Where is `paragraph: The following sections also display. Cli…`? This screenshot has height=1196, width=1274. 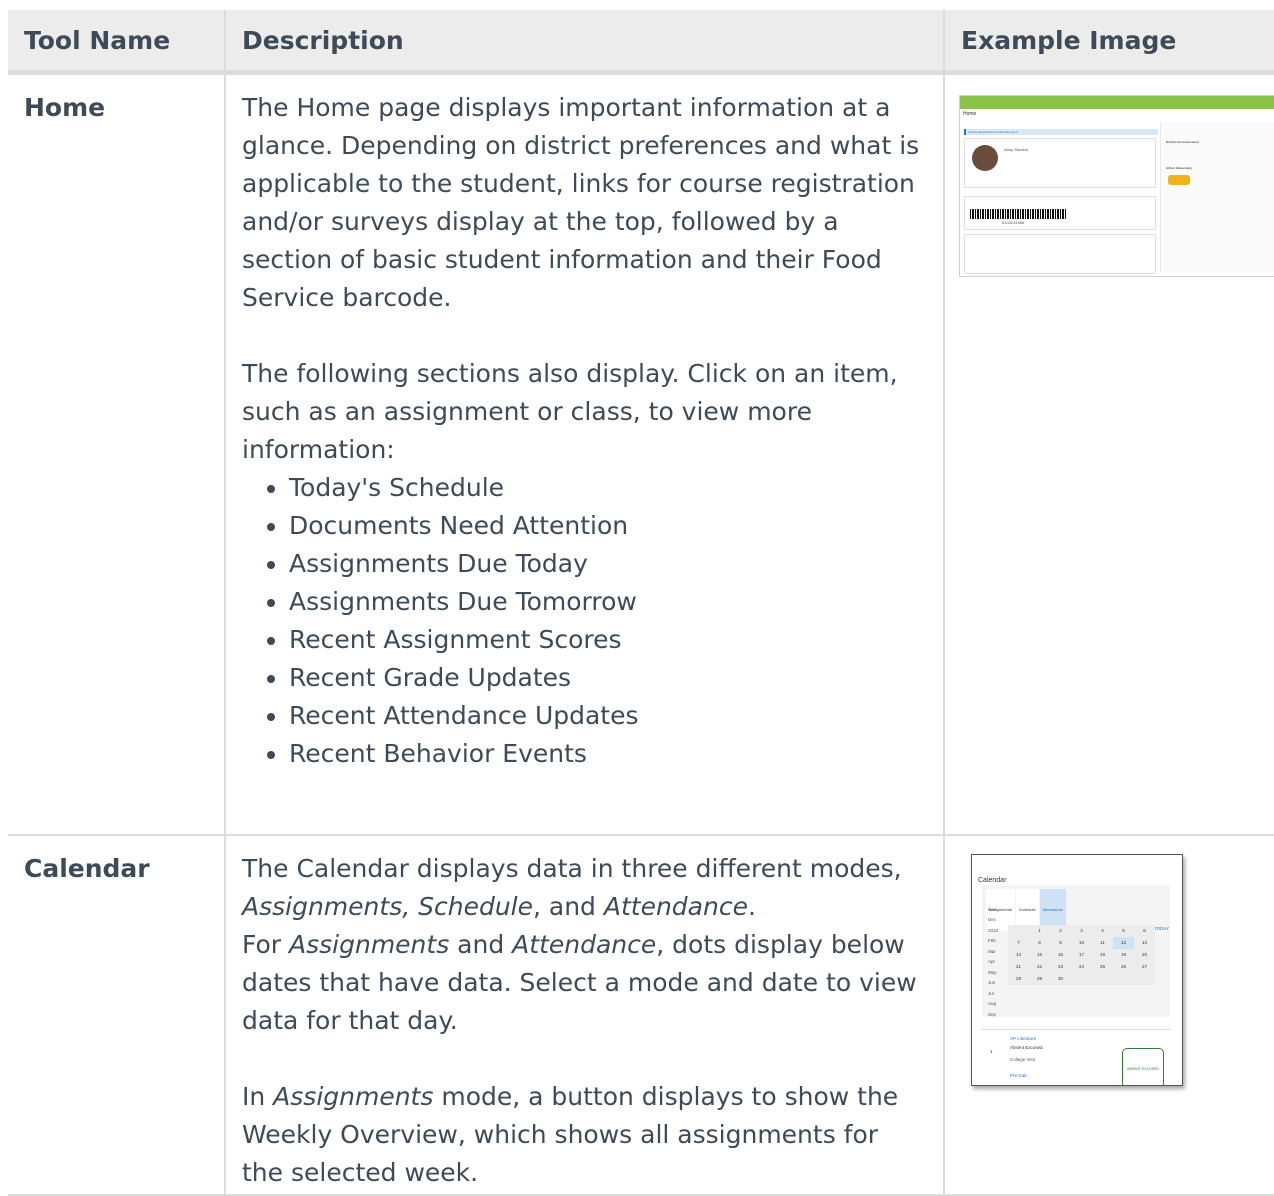
paragraph: The following sections also display. Cli… is located at coordinates (570, 411).